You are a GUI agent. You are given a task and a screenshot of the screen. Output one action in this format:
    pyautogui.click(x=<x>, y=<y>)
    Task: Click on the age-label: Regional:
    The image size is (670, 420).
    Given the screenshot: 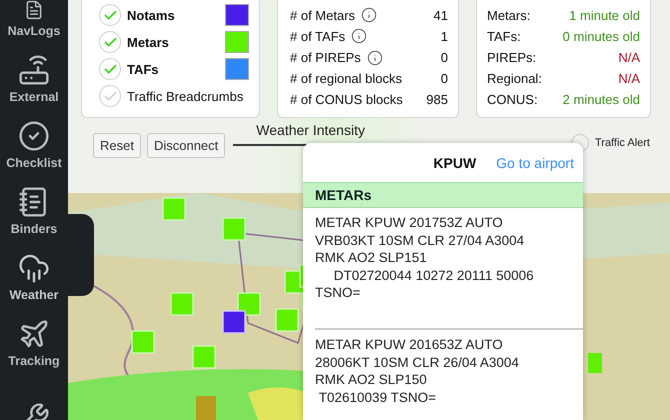 What is the action you would take?
    pyautogui.click(x=514, y=78)
    